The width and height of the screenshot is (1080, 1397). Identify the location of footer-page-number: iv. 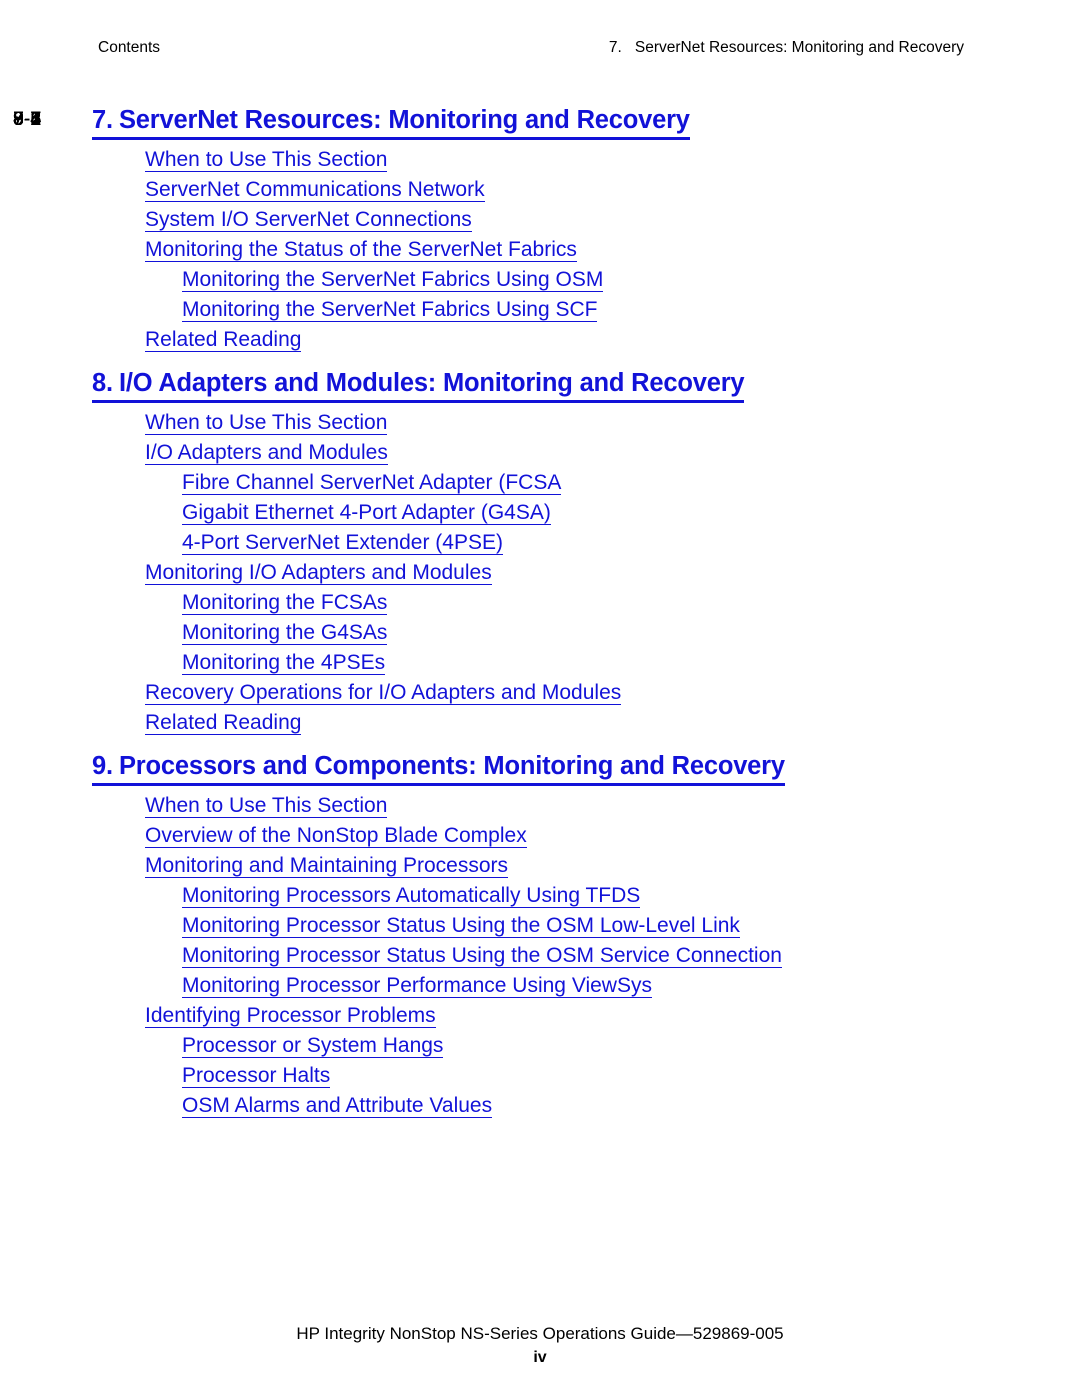
(540, 1357).